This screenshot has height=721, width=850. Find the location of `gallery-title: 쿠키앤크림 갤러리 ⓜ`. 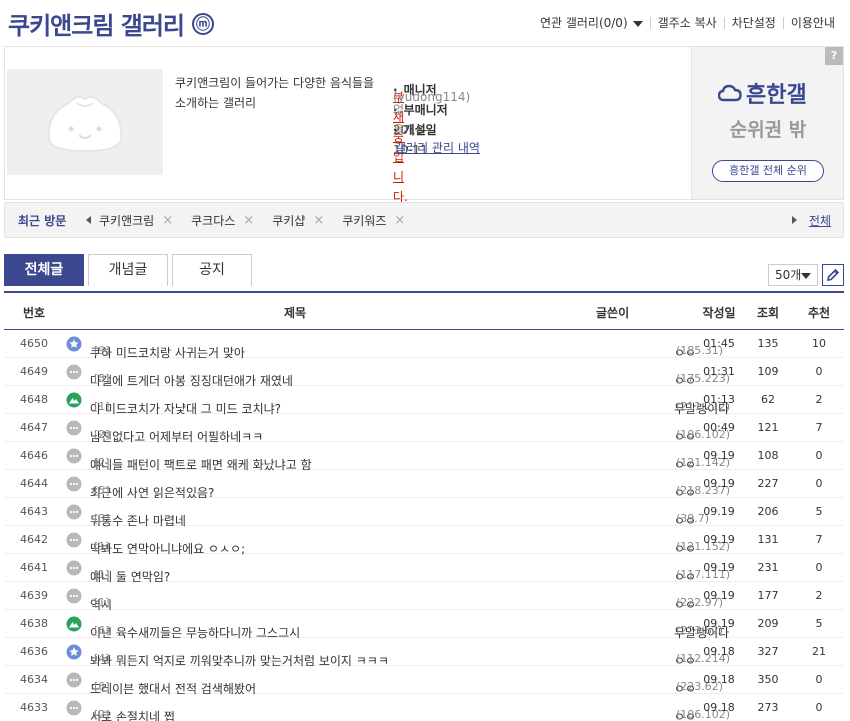

gallery-title: 쿠키앤크림 갤러리 ⓜ is located at coordinates (111, 23).